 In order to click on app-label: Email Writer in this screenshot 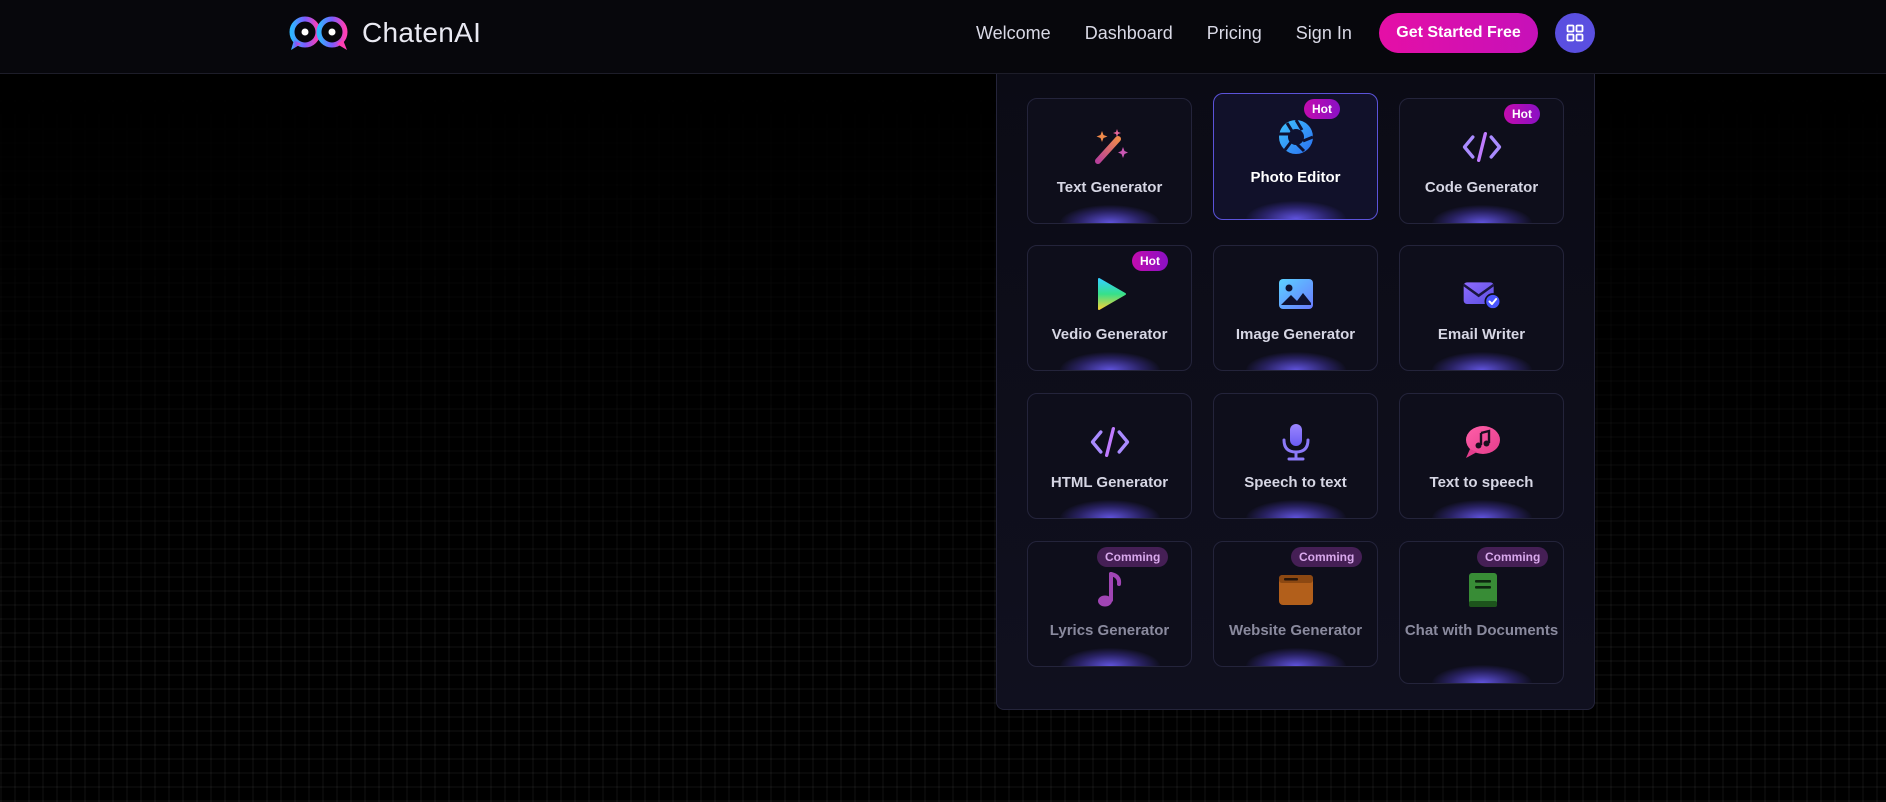, I will do `click(1481, 334)`.